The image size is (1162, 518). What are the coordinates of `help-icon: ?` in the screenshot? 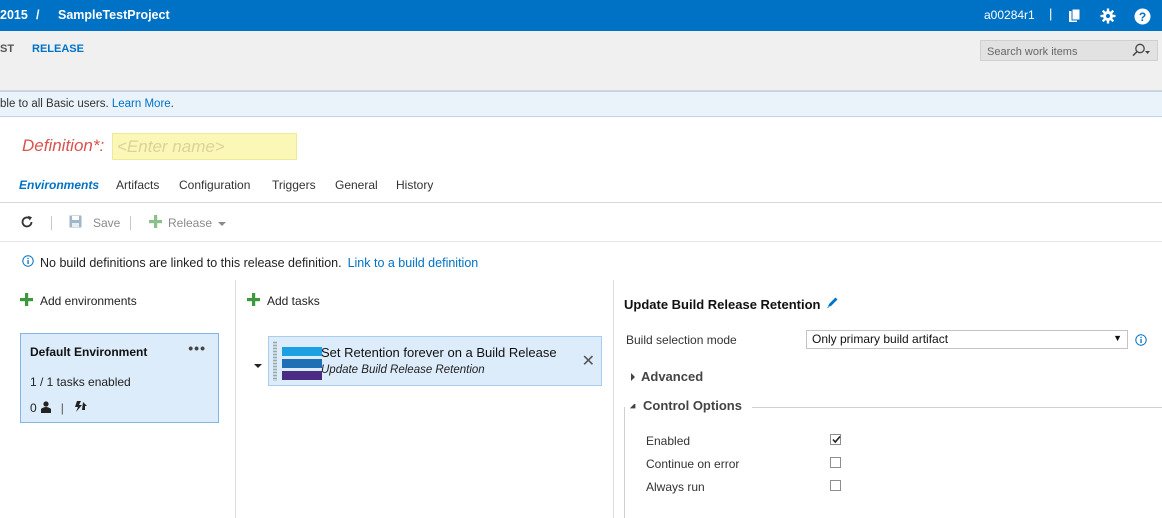 It's located at (1142, 16).